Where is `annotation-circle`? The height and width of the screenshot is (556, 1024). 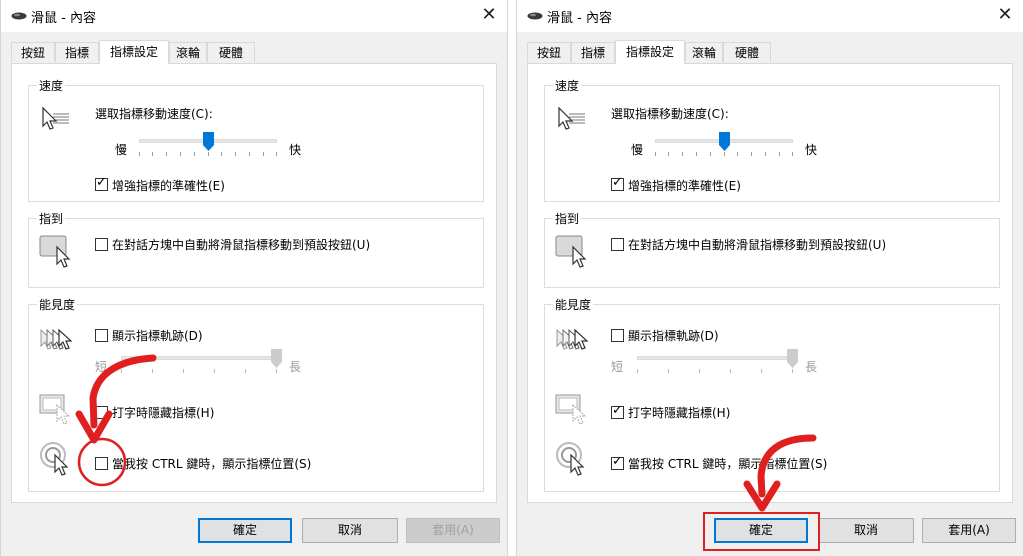
annotation-circle is located at coordinates (102, 462).